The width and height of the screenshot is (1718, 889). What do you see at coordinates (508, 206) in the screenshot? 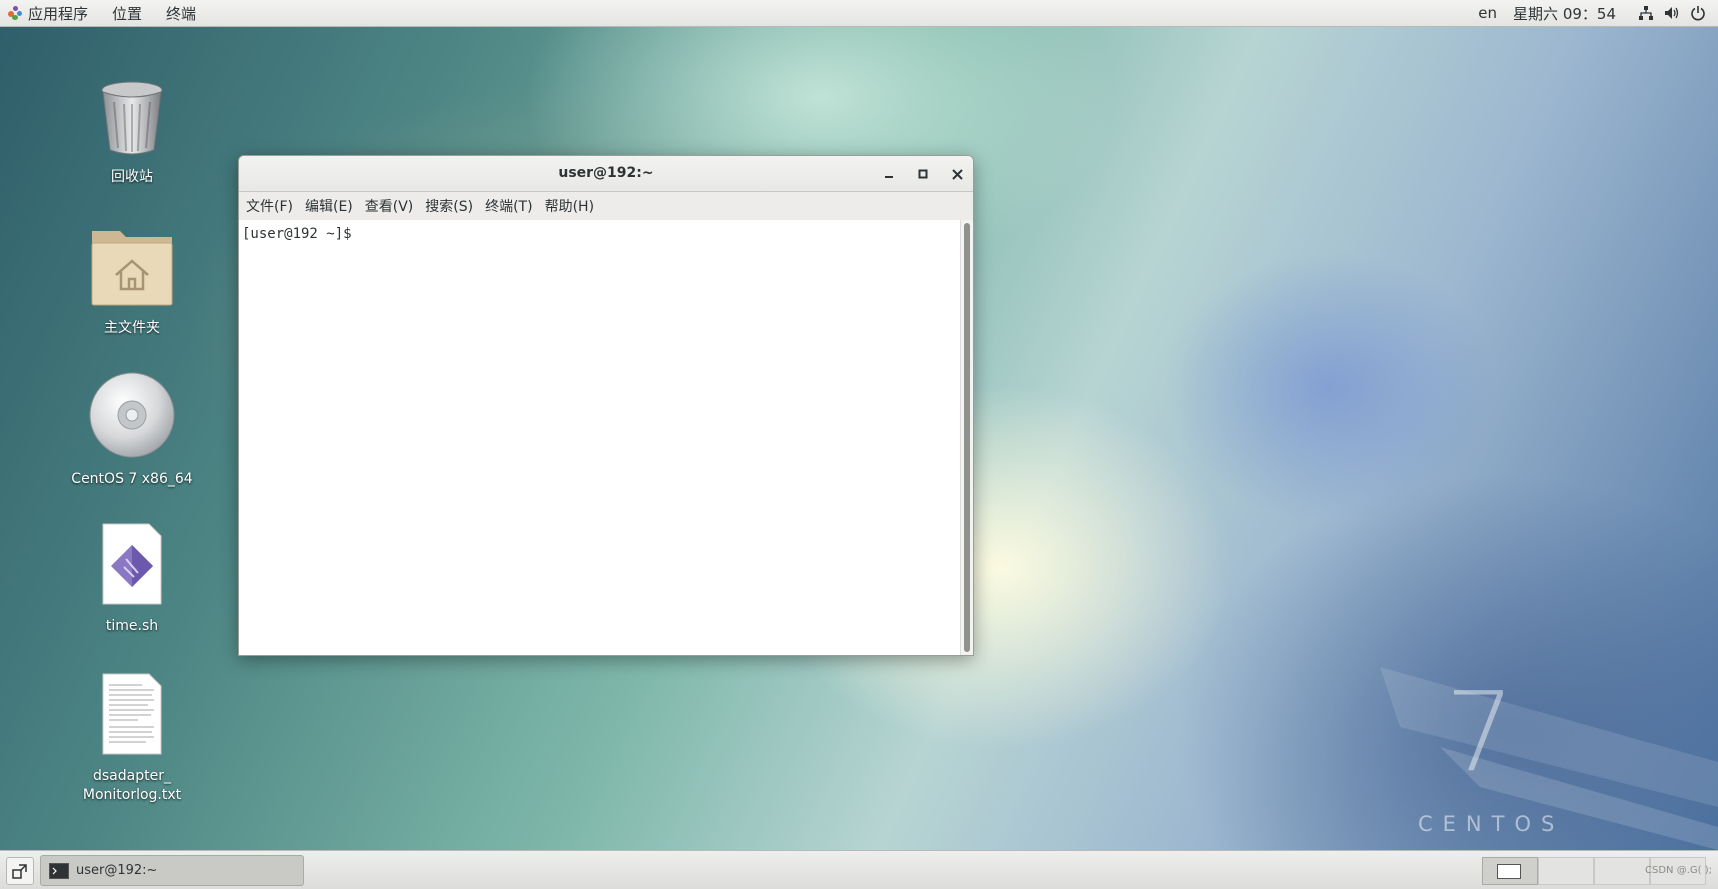
I see `menu-terminal: 终端(T)` at bounding box center [508, 206].